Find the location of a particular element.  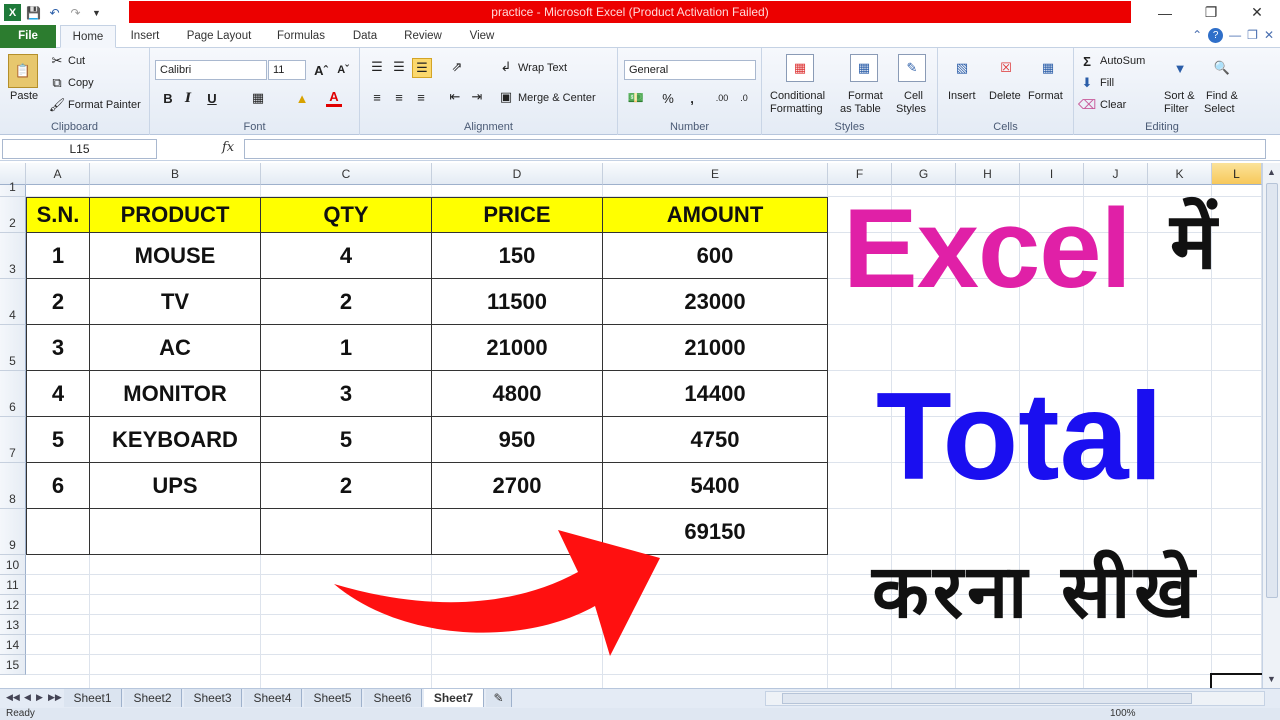

header-cell: PRODUCT is located at coordinates (175, 215).